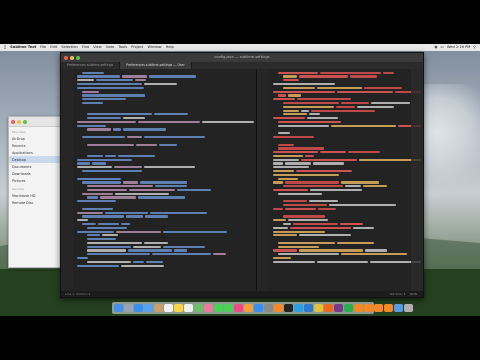 Image resolution: width=480 pixels, height=360 pixels. I want to click on sidebar-item-airdrop: AirDrop, so click(37, 138).